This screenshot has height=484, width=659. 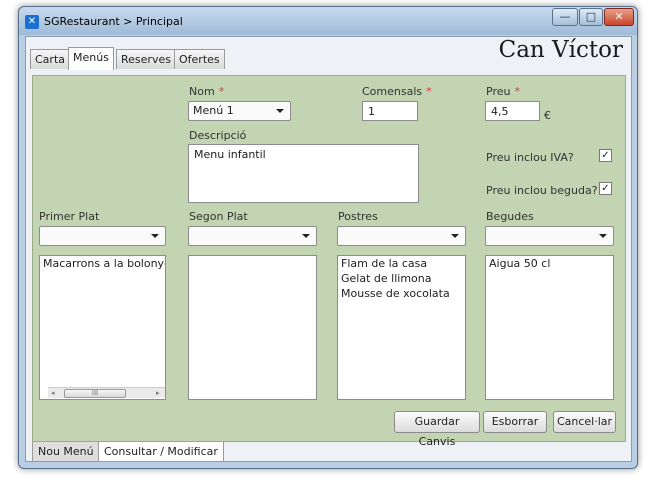 I want to click on postres-label: Postres, so click(x=358, y=216).